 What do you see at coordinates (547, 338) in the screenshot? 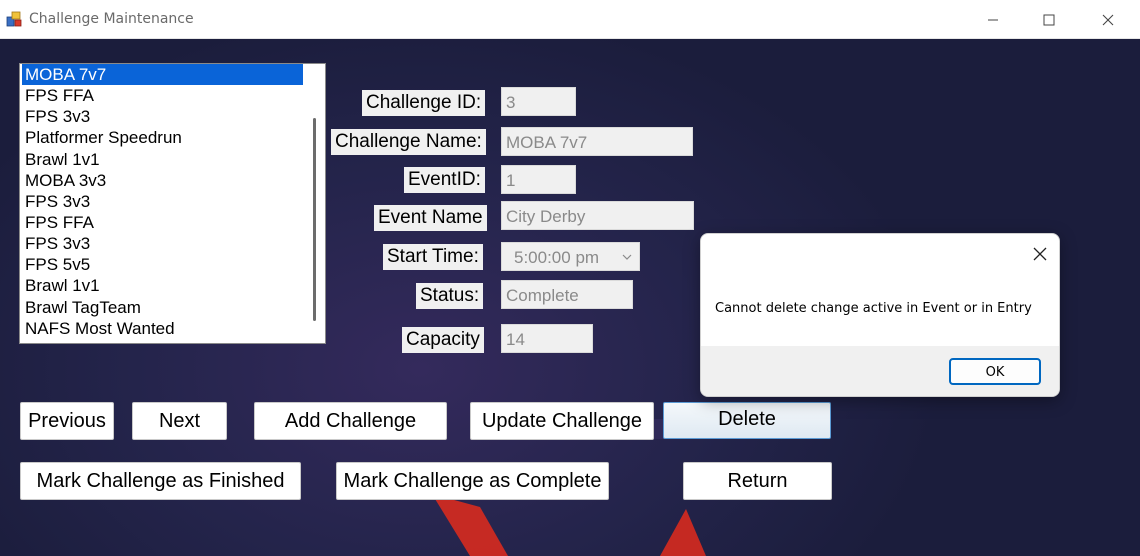
I see `capacity-field: 14` at bounding box center [547, 338].